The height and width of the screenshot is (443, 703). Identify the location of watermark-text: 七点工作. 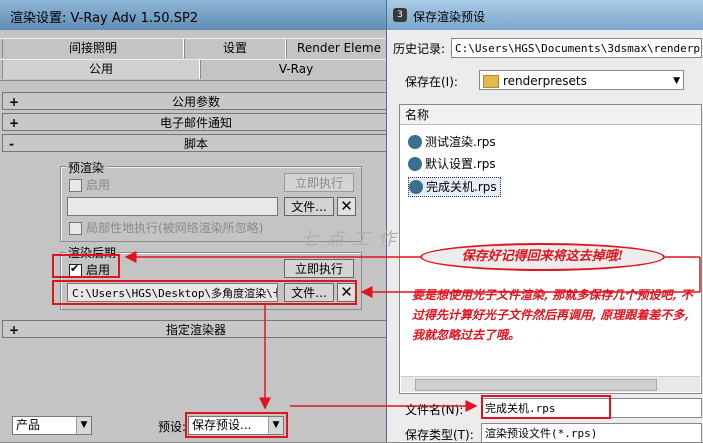
(352, 239).